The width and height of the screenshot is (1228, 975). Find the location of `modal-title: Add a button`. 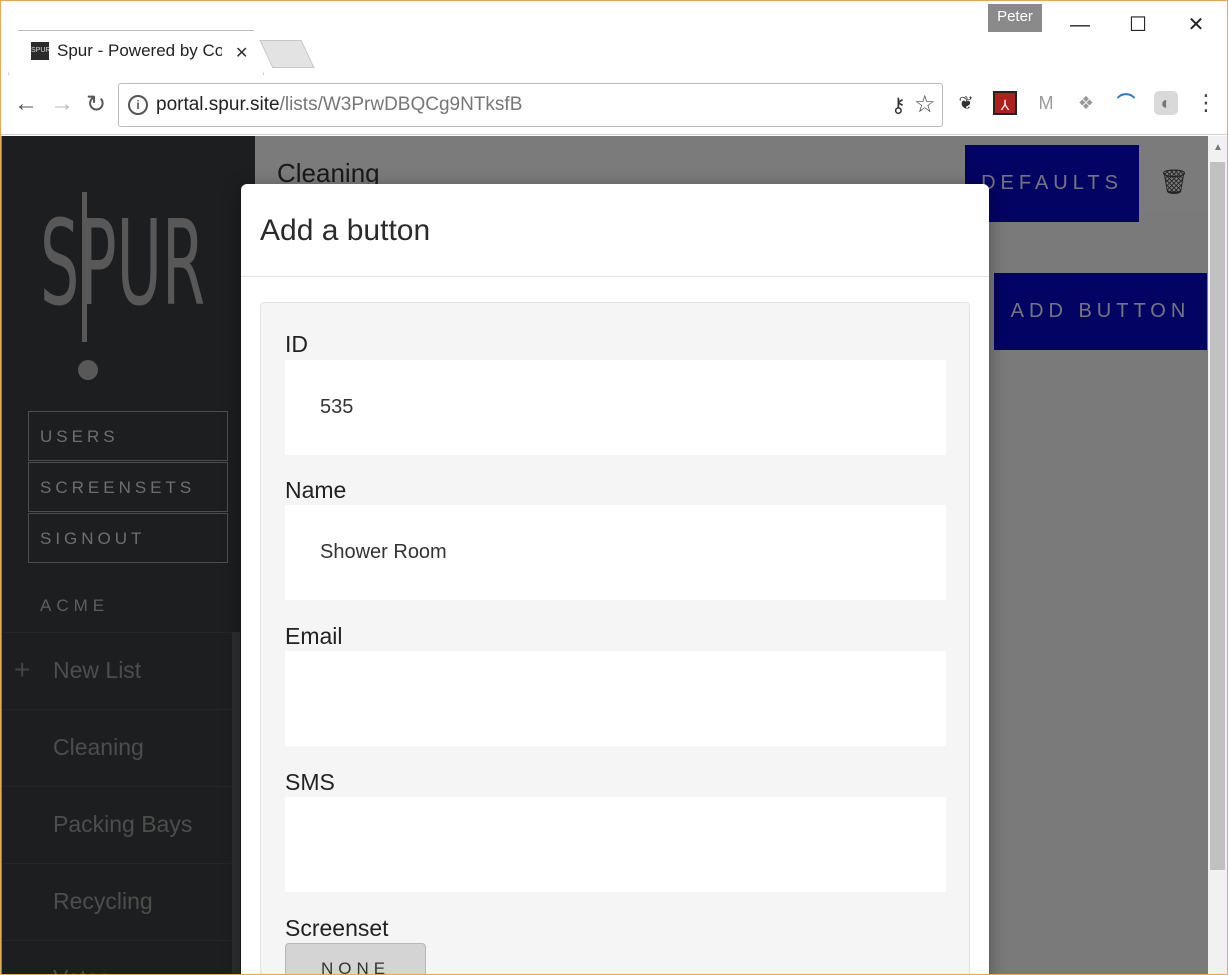

modal-title: Add a button is located at coordinates (345, 230).